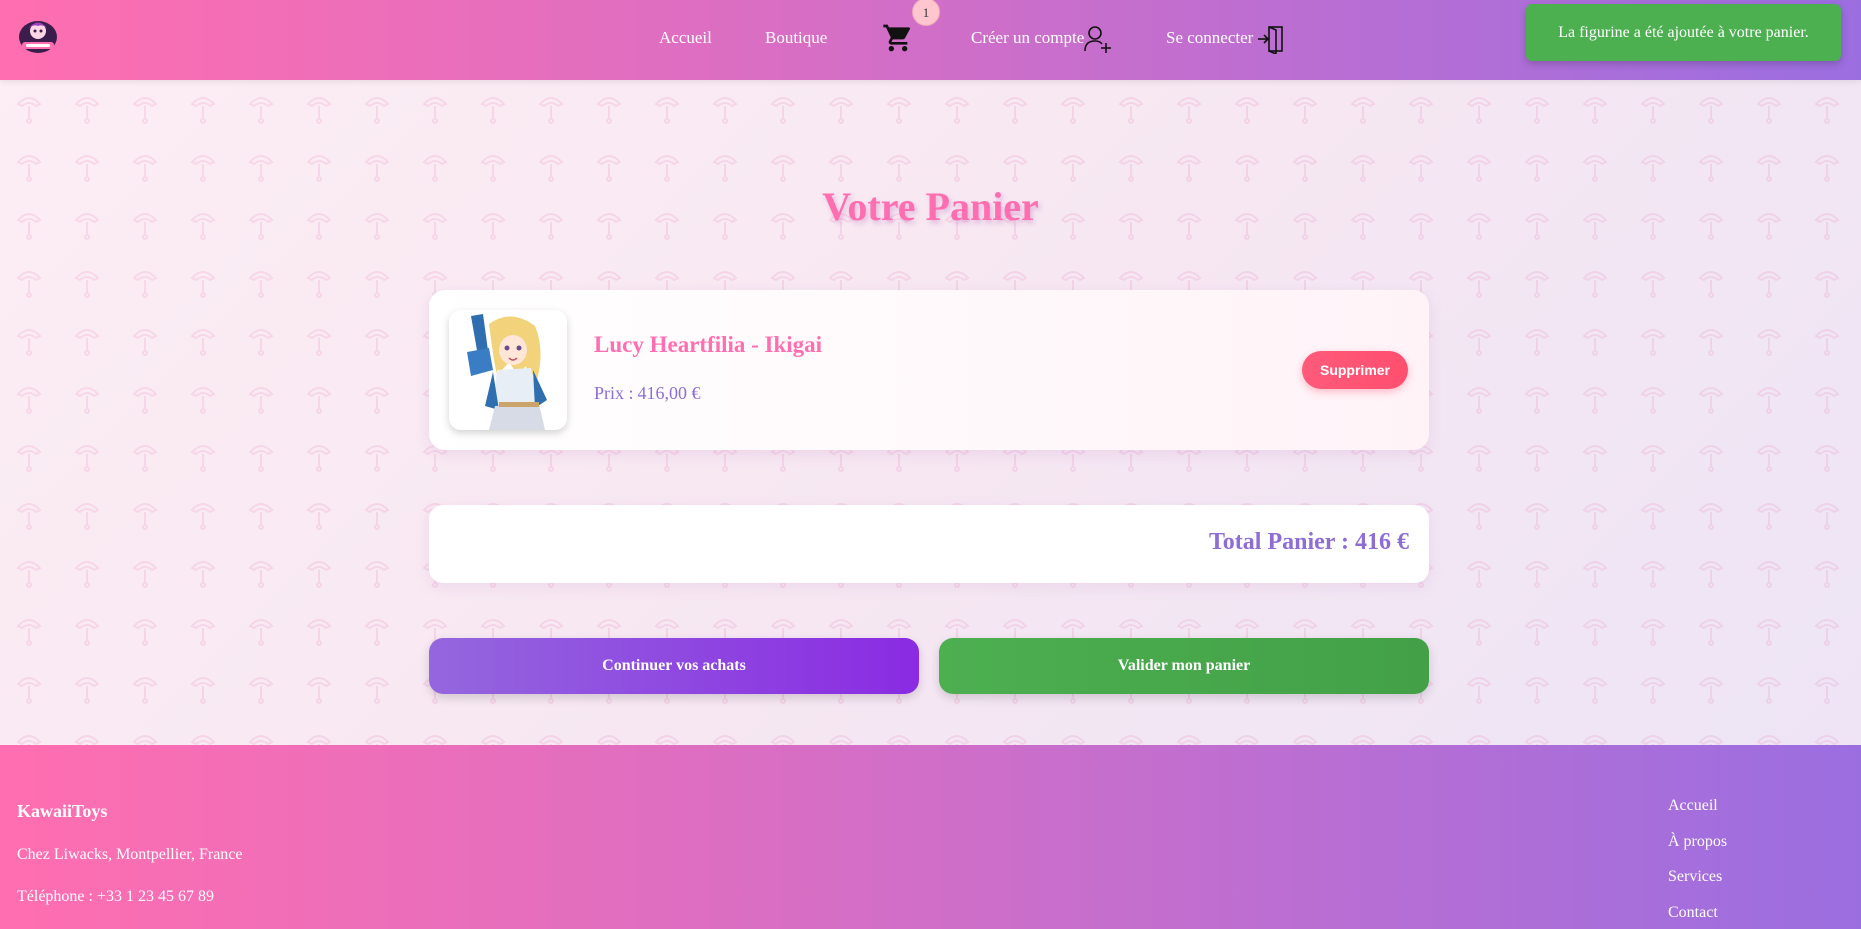 The image size is (1861, 929). Describe the element at coordinates (685, 38) in the screenshot. I see `nav-home: Accueil` at that location.